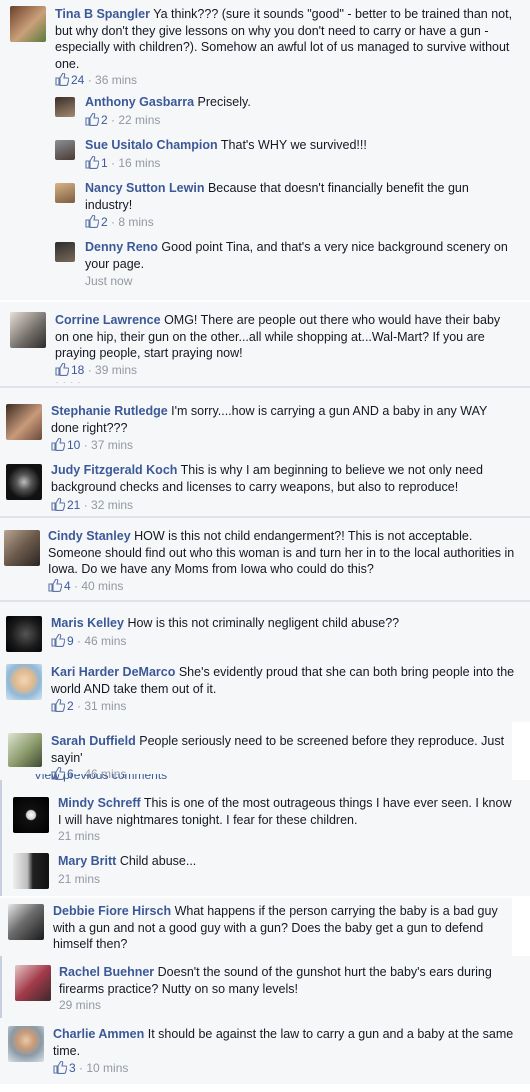 The width and height of the screenshot is (530, 1092). What do you see at coordinates (107, 1068) in the screenshot?
I see `comment-time: 10 mins` at bounding box center [107, 1068].